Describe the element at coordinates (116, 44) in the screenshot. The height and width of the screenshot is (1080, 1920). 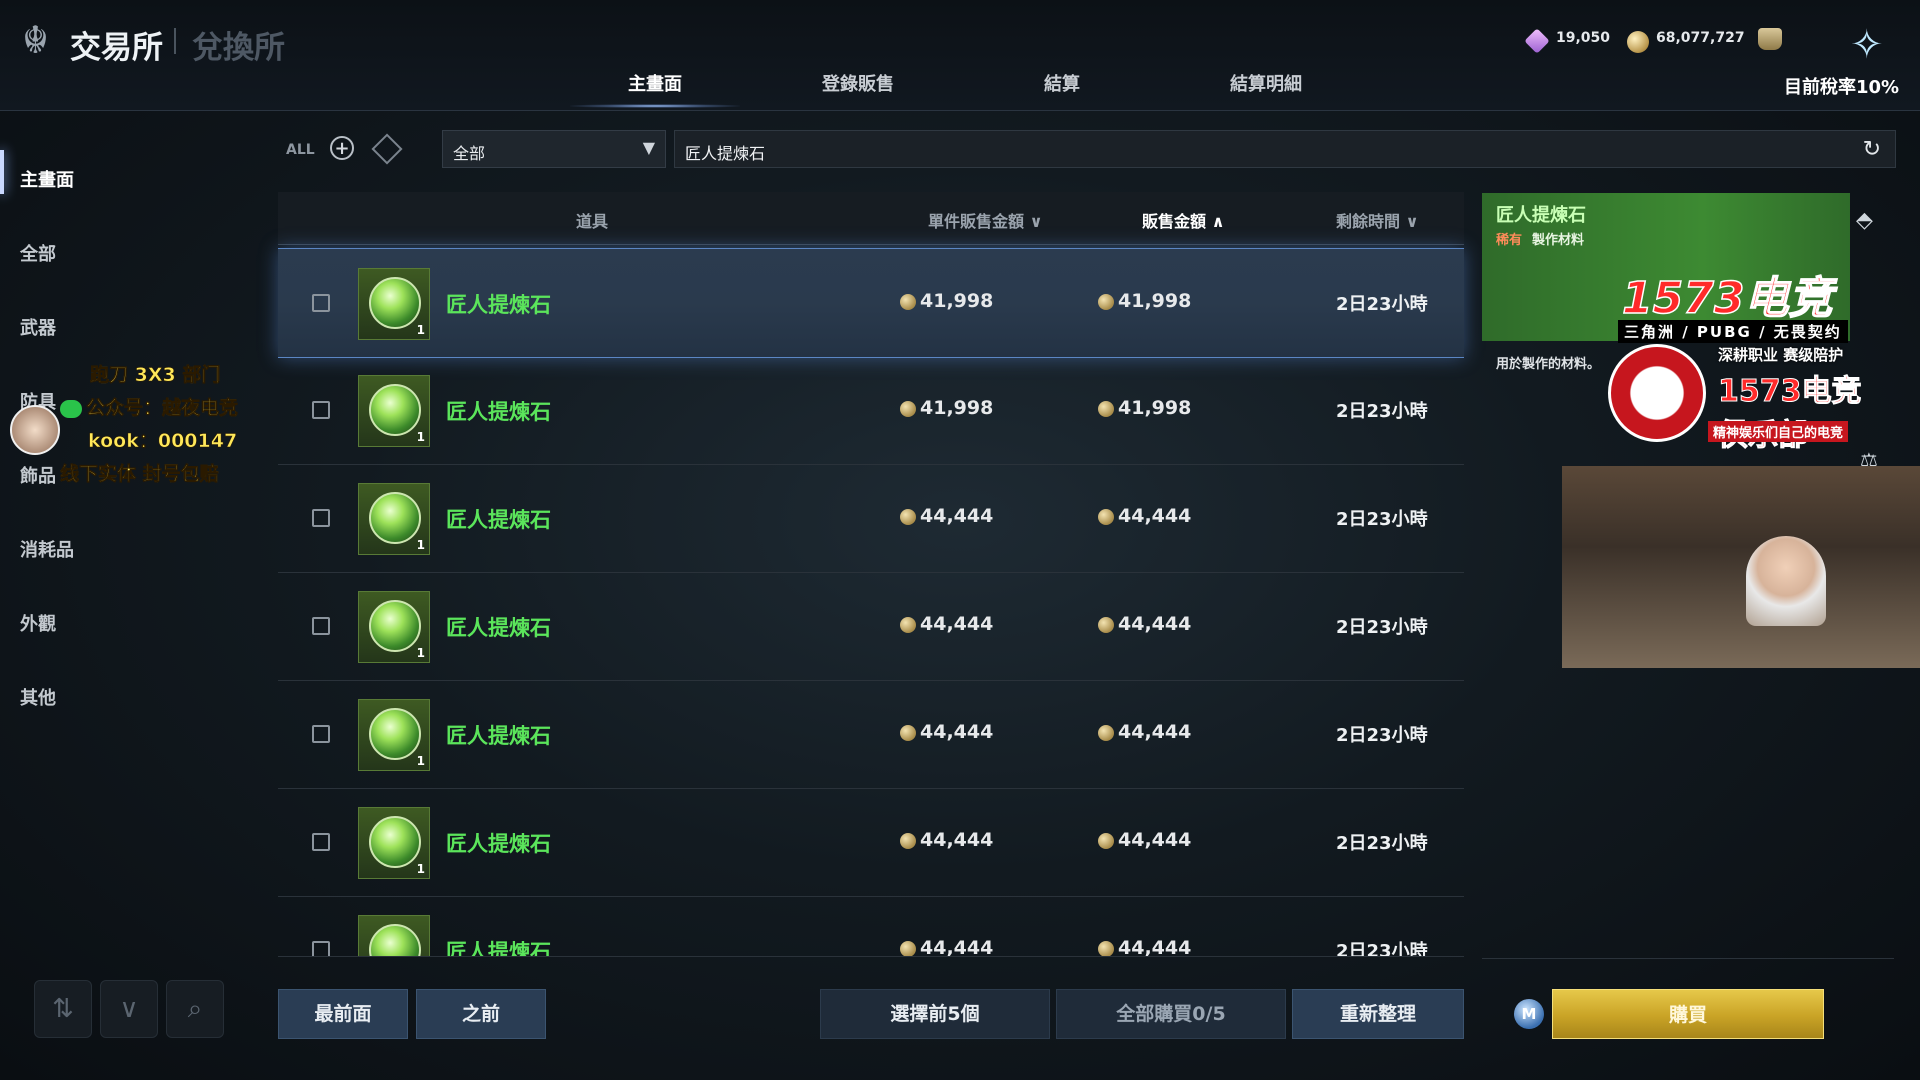
I see `page-title: 交易所` at that location.